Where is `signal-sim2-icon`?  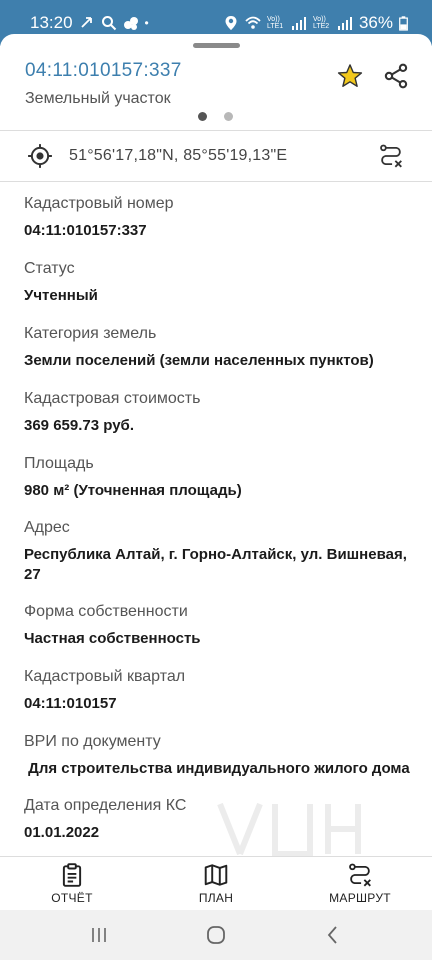
signal-sim2-icon is located at coordinates (344, 23).